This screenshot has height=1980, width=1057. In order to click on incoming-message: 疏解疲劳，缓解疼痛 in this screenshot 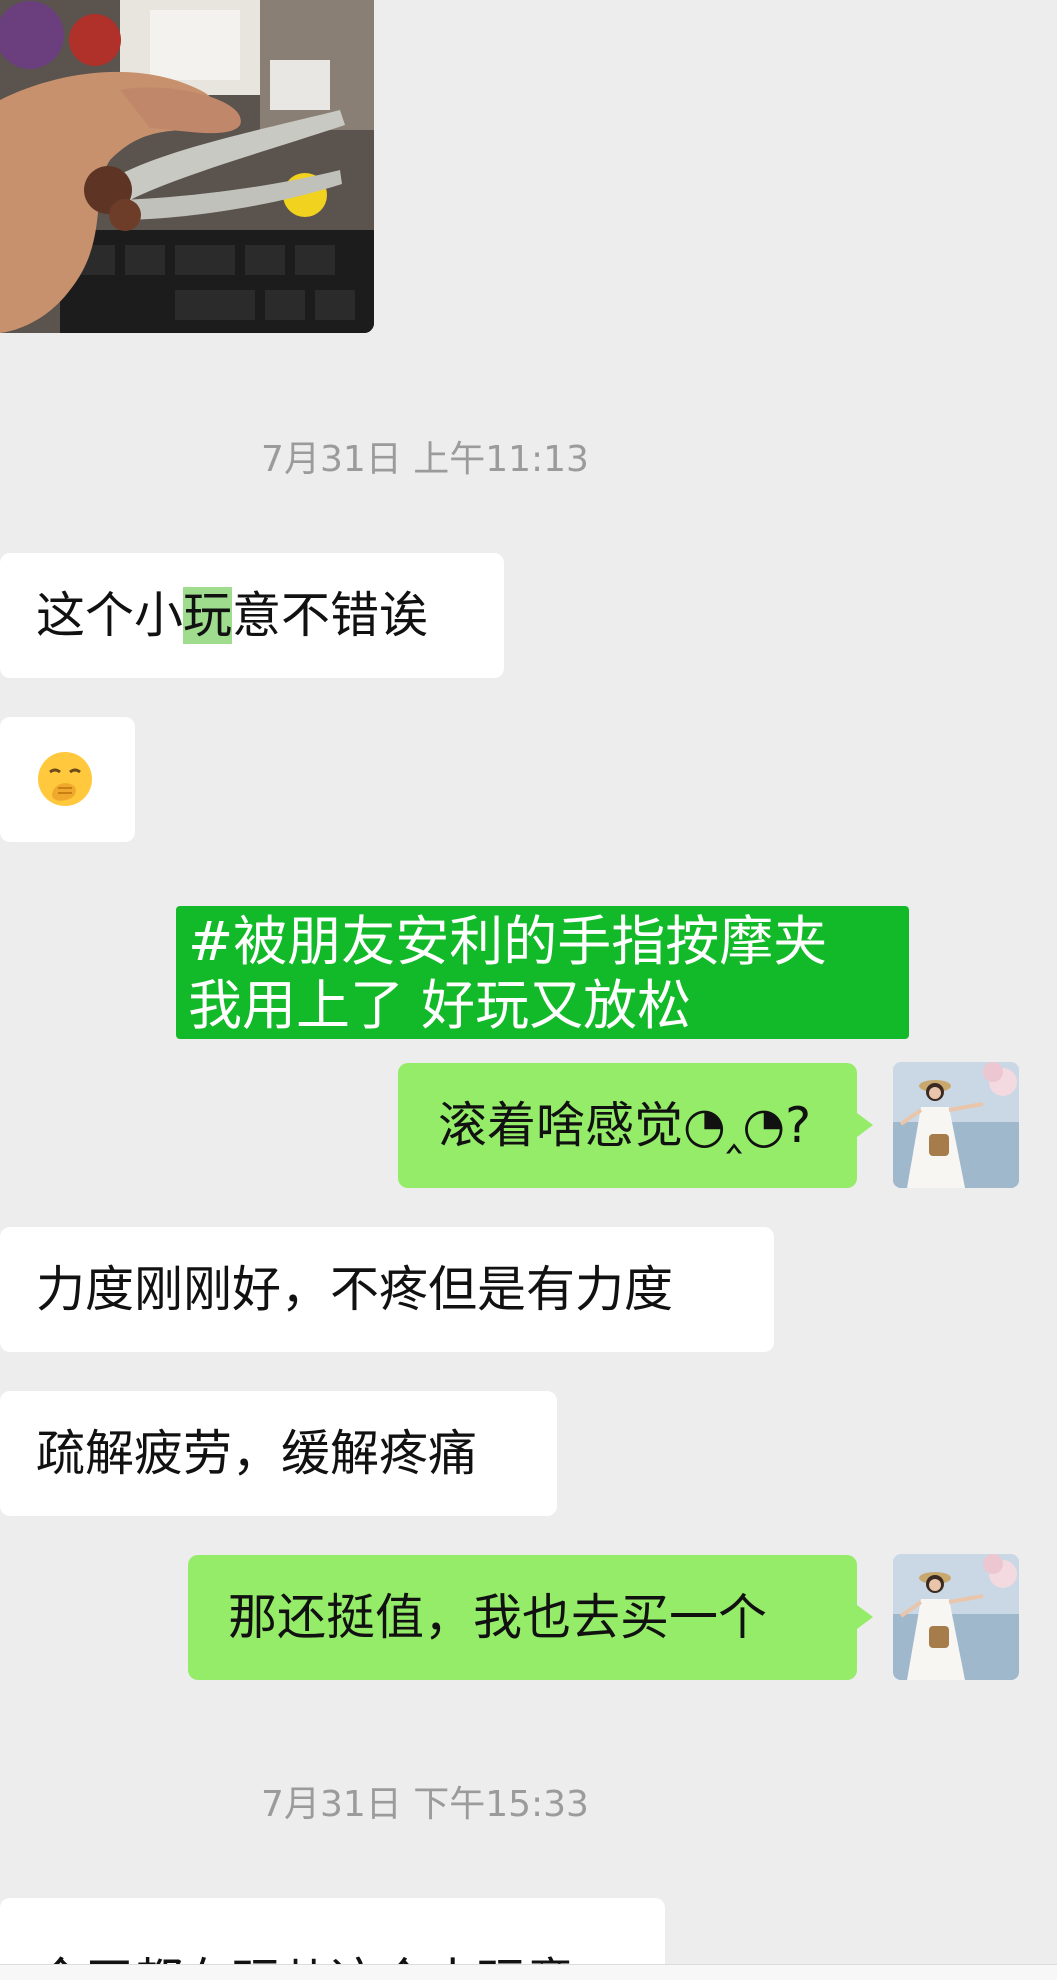, I will do `click(278, 1453)`.